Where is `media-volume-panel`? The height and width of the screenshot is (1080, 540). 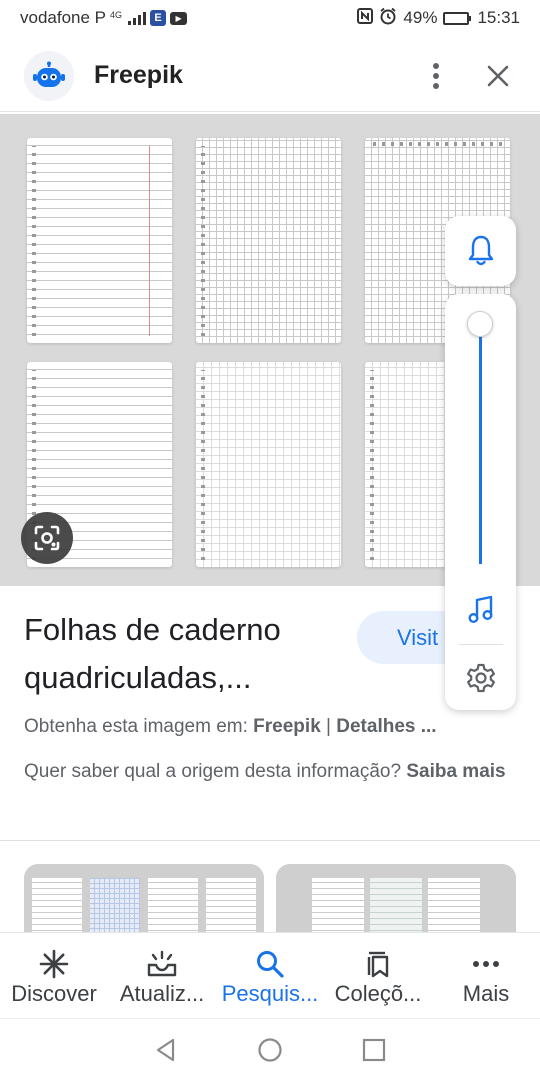
media-volume-panel is located at coordinates (480, 502).